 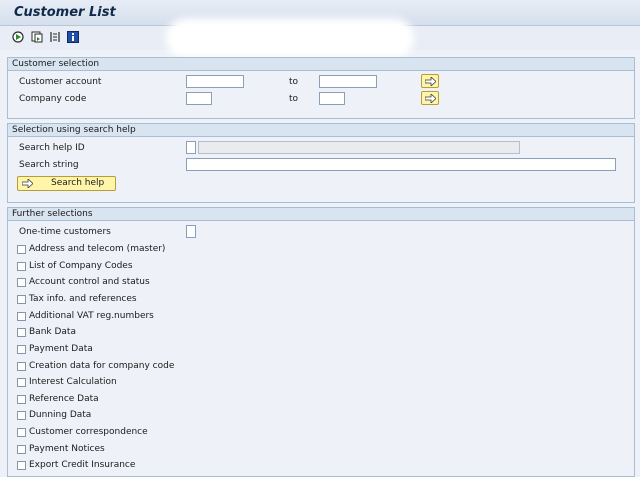 What do you see at coordinates (49, 165) in the screenshot?
I see `search-string-label: Search string` at bounding box center [49, 165].